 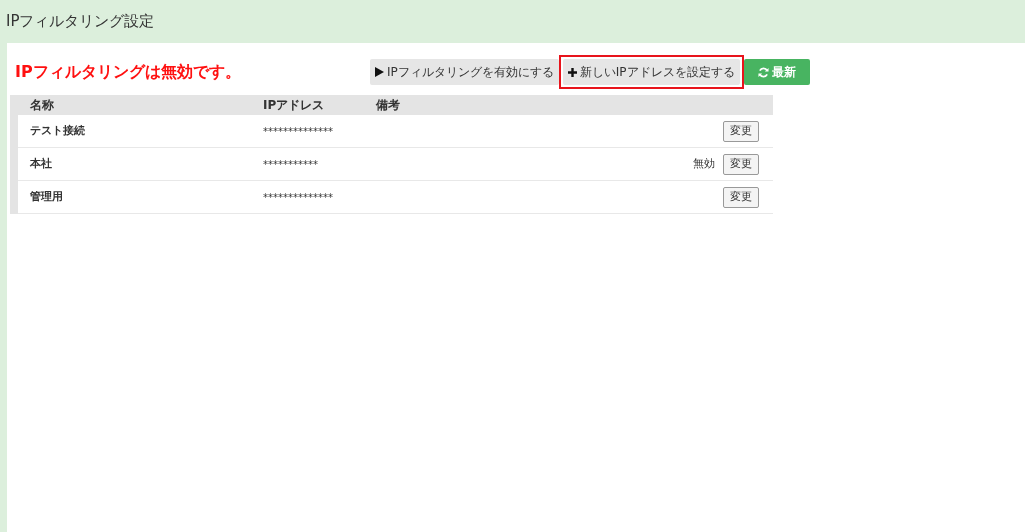 What do you see at coordinates (41, 163) in the screenshot?
I see `name-cell-text: 本社` at bounding box center [41, 163].